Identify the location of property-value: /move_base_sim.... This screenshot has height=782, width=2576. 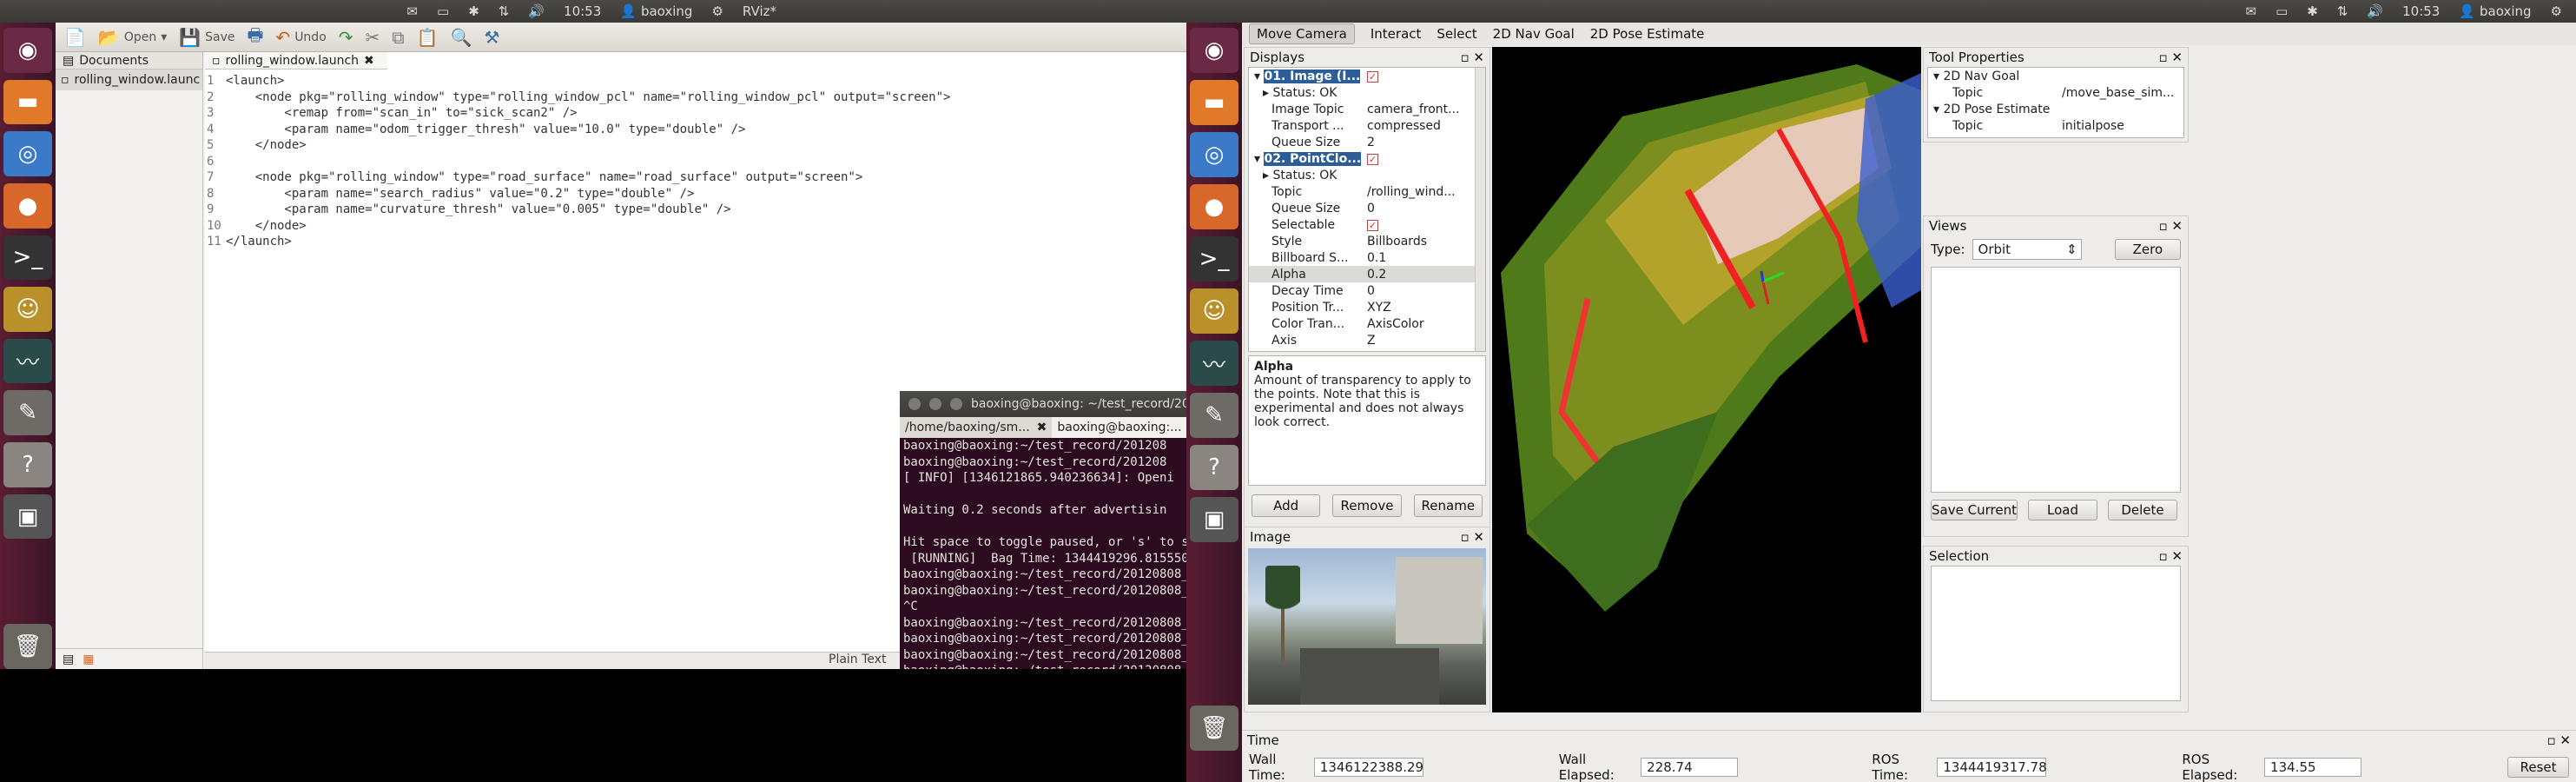
(2116, 93).